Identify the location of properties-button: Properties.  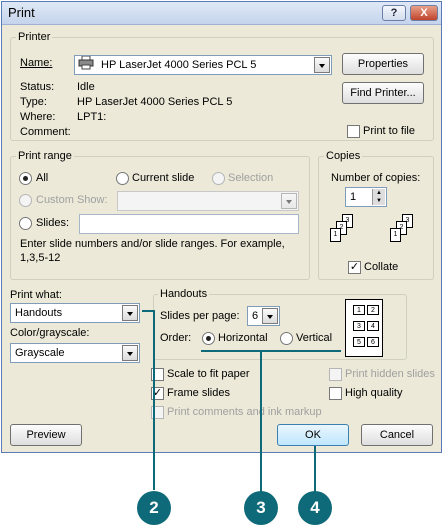
(383, 64).